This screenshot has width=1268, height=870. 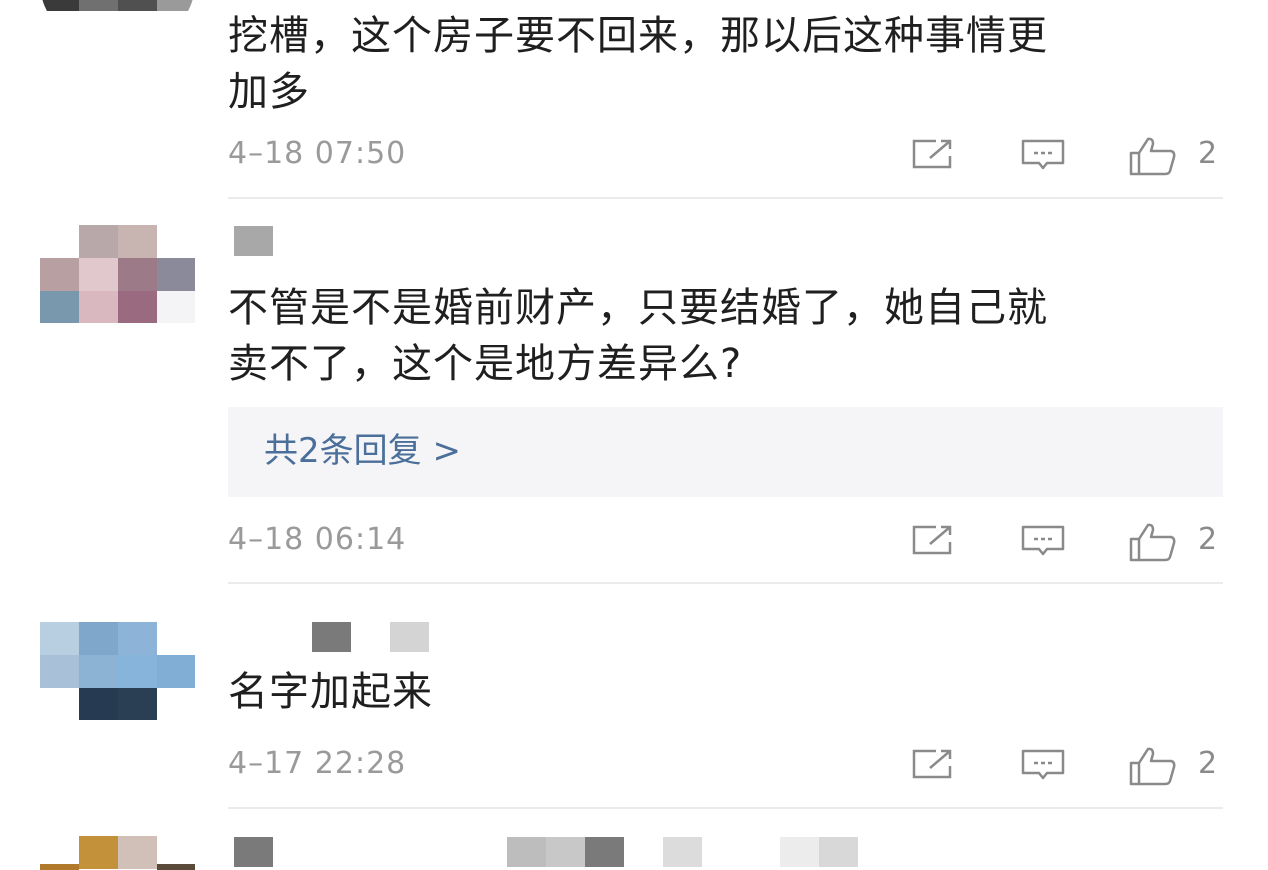 What do you see at coordinates (638, 308) in the screenshot?
I see `comment-text-line: 不管是不是婚前财产，只要结婚了，她自己就` at bounding box center [638, 308].